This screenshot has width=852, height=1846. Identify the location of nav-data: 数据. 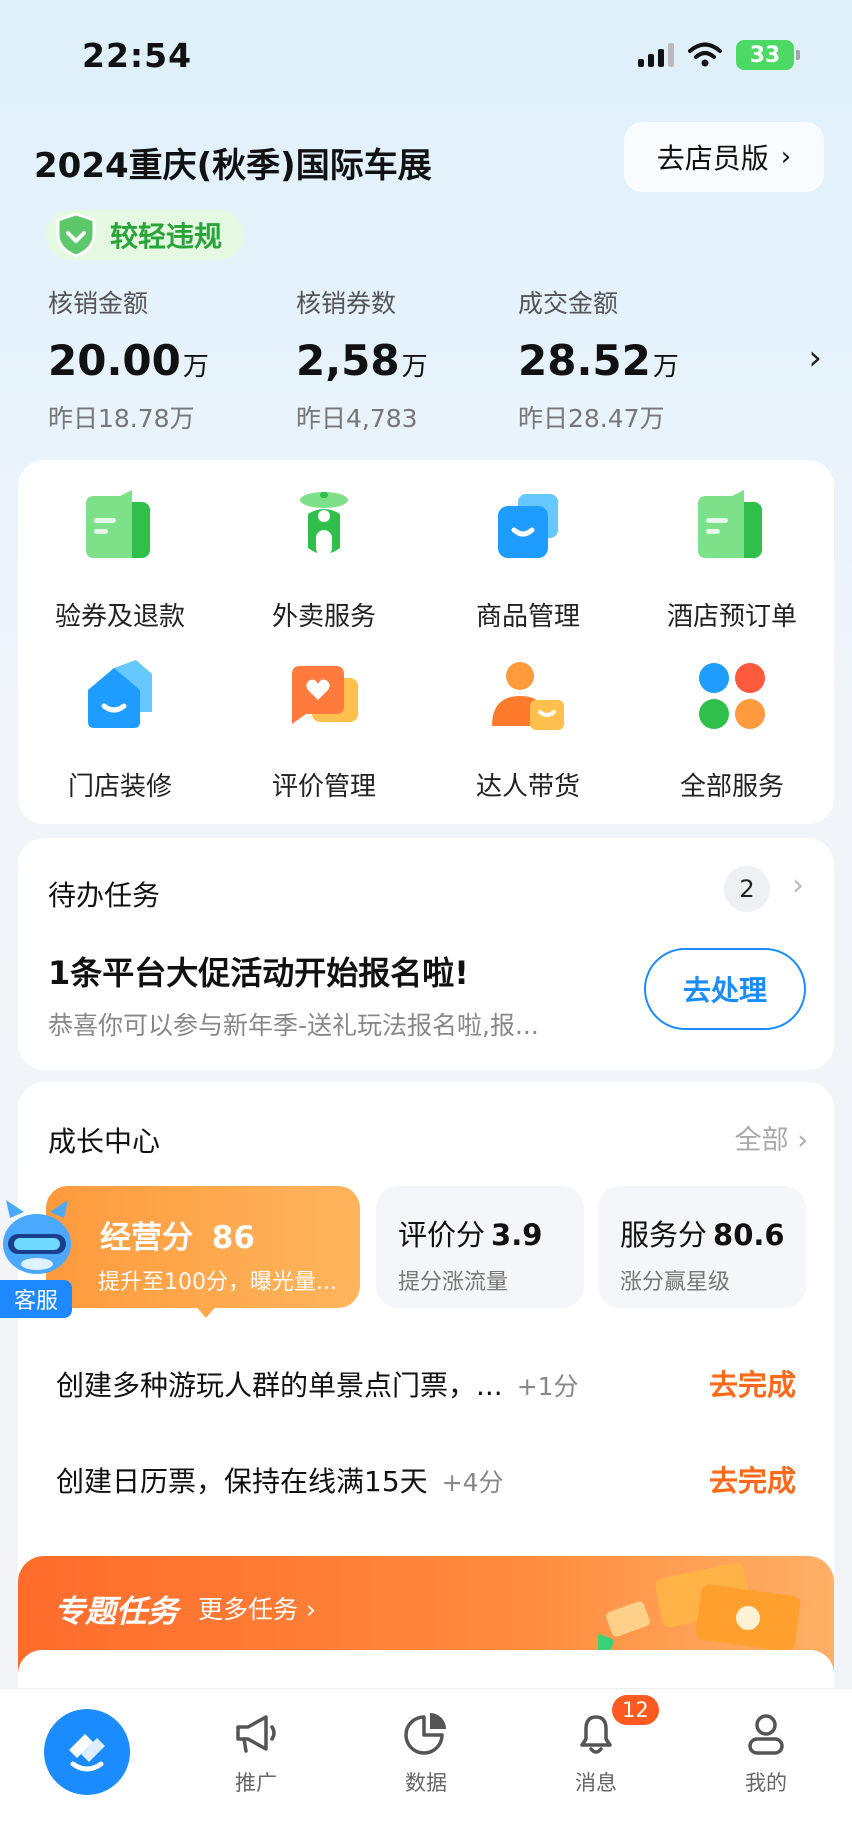
(426, 1754).